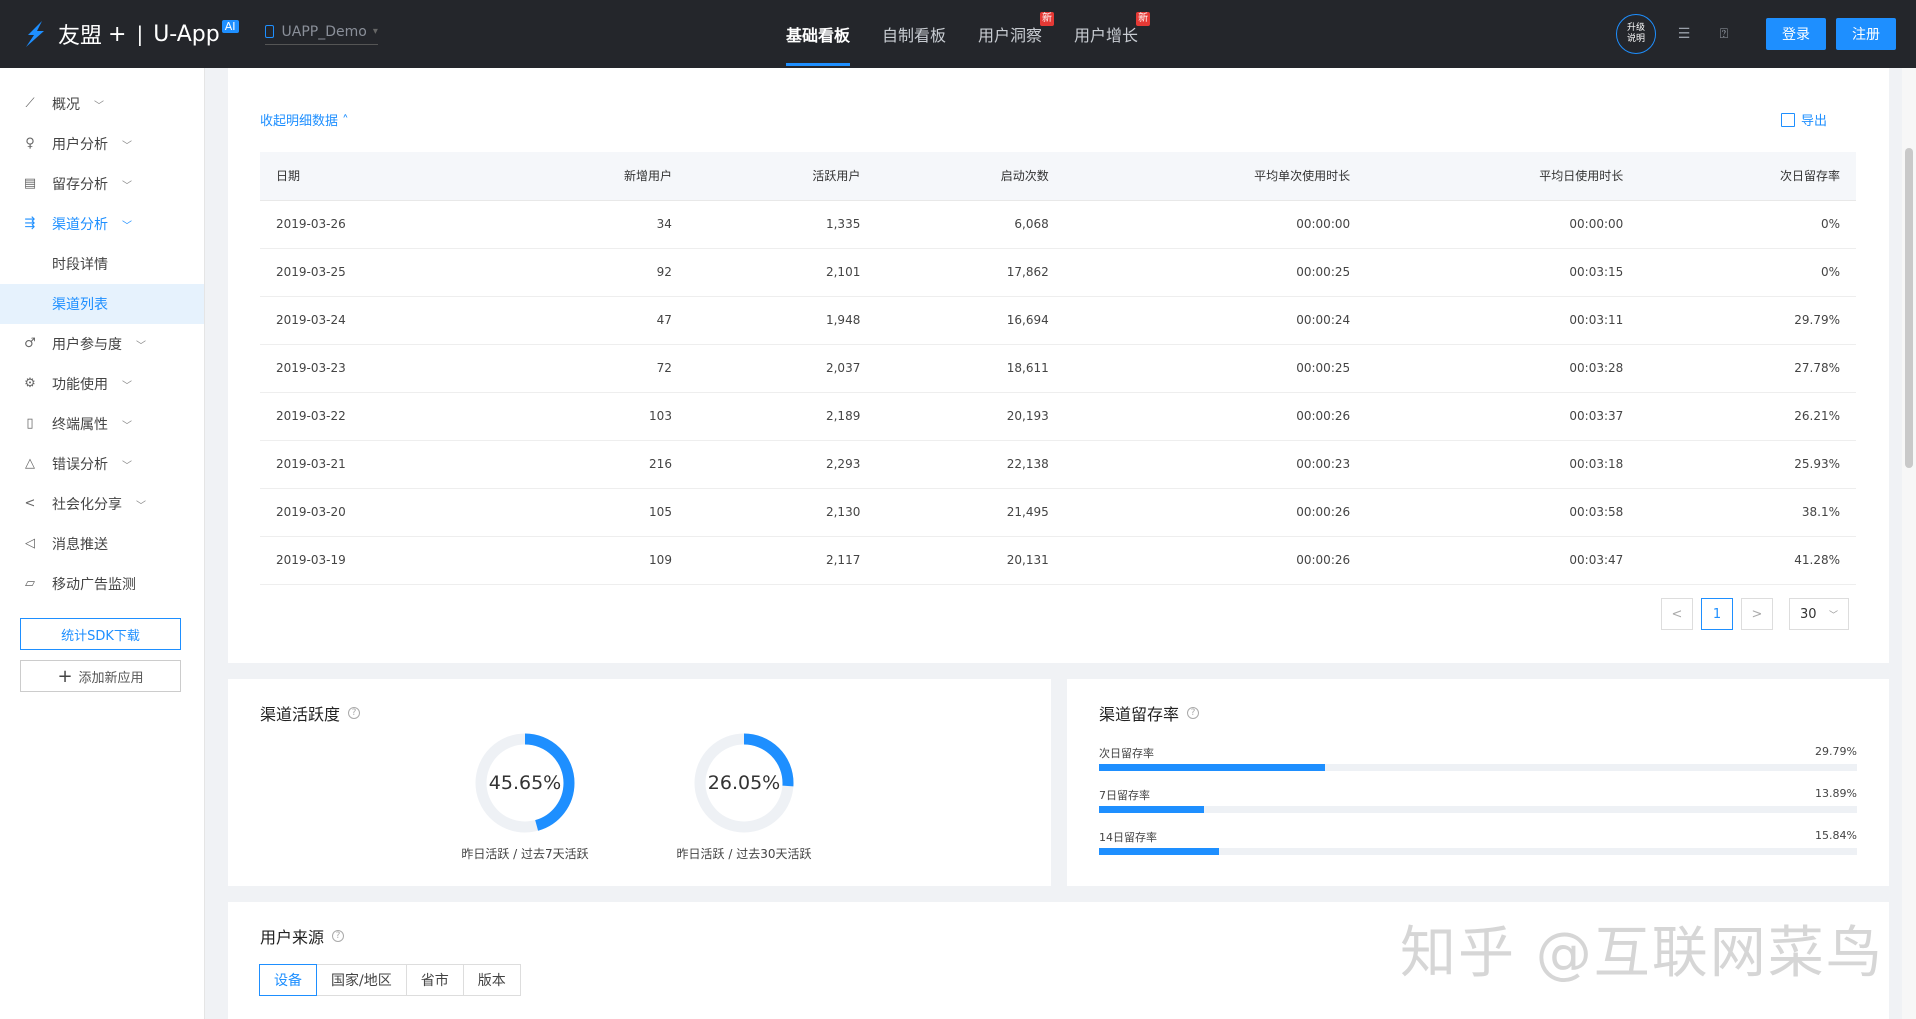  I want to click on donut-30day-chart: 26.05%, so click(744, 783).